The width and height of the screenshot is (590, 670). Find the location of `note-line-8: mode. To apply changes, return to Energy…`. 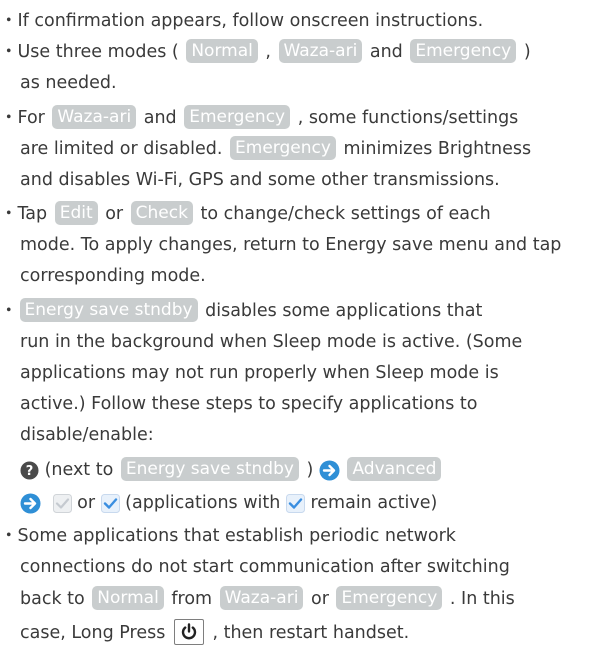

note-line-8: mode. To apply changes, return to Energy… is located at coordinates (290, 245).